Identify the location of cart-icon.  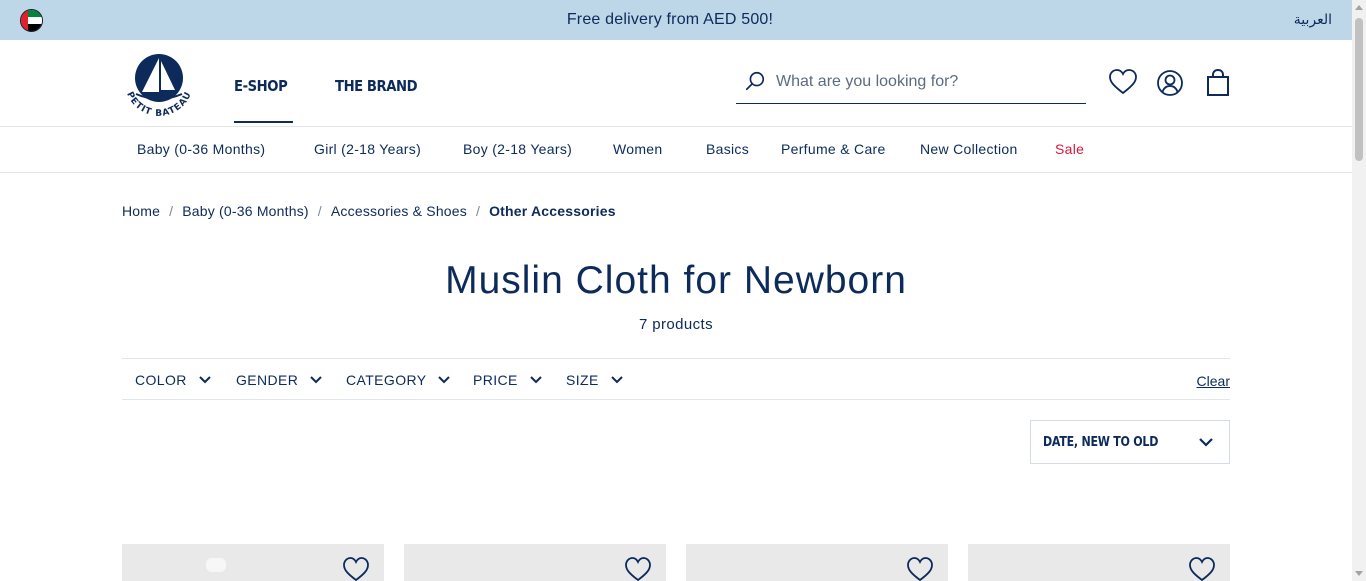
(1218, 83).